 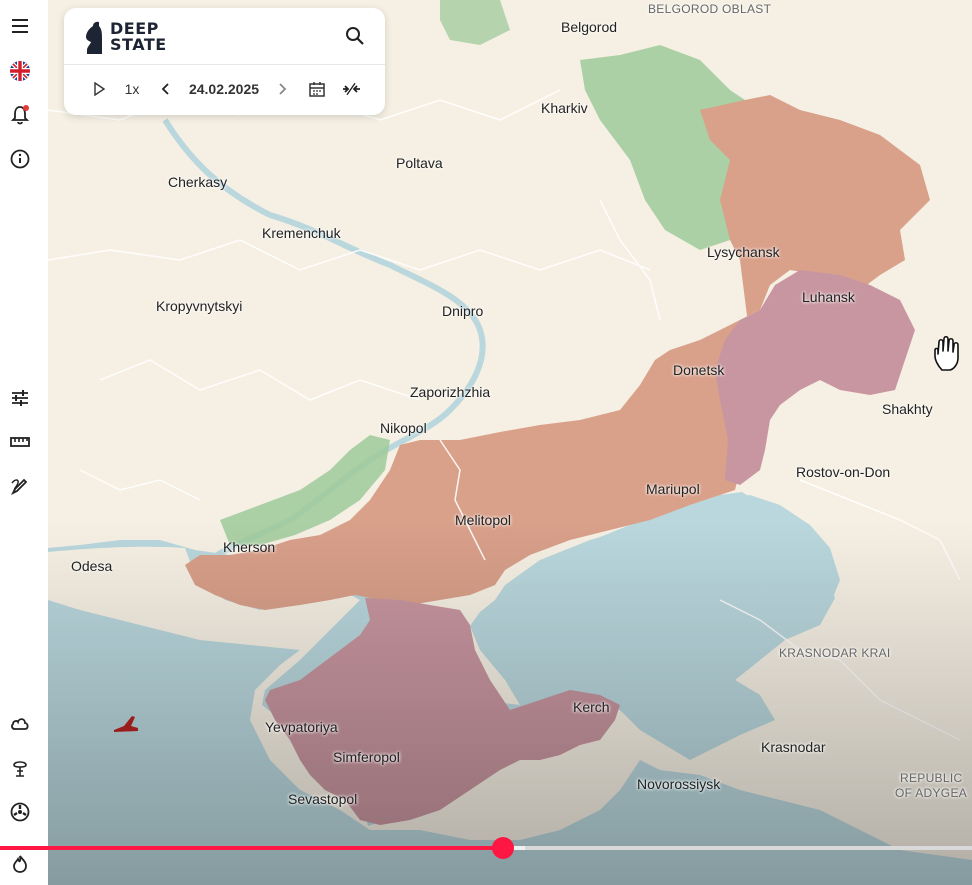 I want to click on label-sevastopol: Sevastopol, so click(x=323, y=799).